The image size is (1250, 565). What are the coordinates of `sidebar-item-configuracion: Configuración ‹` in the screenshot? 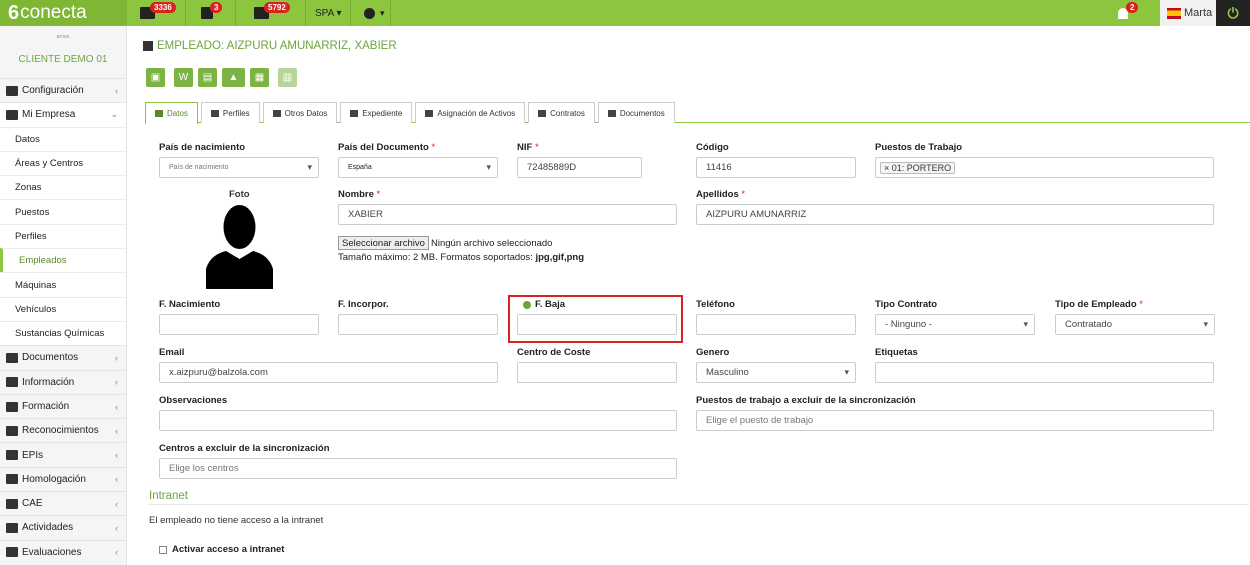 It's located at (63, 90).